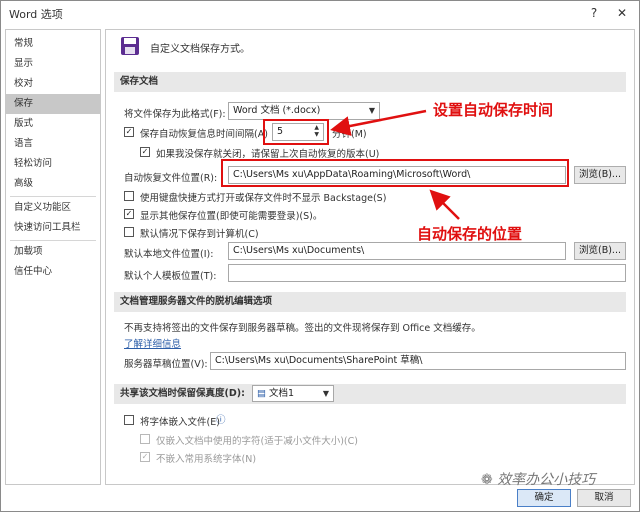 This screenshot has width=640, height=512. Describe the element at coordinates (604, 498) in the screenshot. I see `cancel-button: 取消` at that location.